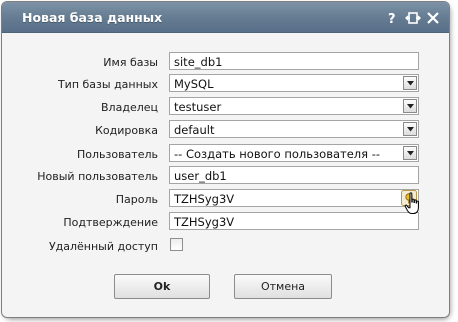  I want to click on cancel-button: Отмена, so click(283, 286).